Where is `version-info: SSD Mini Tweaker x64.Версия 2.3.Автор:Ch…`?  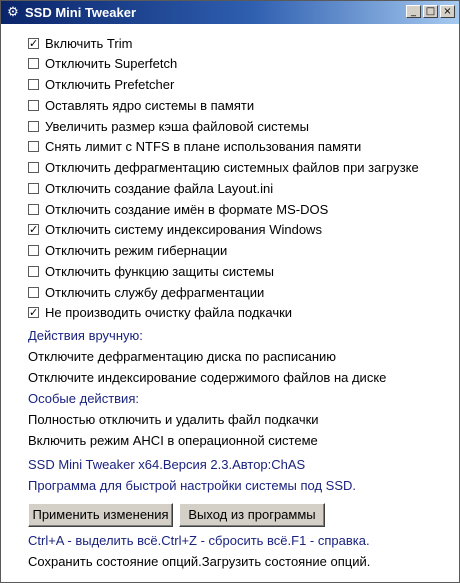
version-info: SSD Mini Tweaker x64.Версия 2.3.Автор:Ch… is located at coordinates (167, 464).